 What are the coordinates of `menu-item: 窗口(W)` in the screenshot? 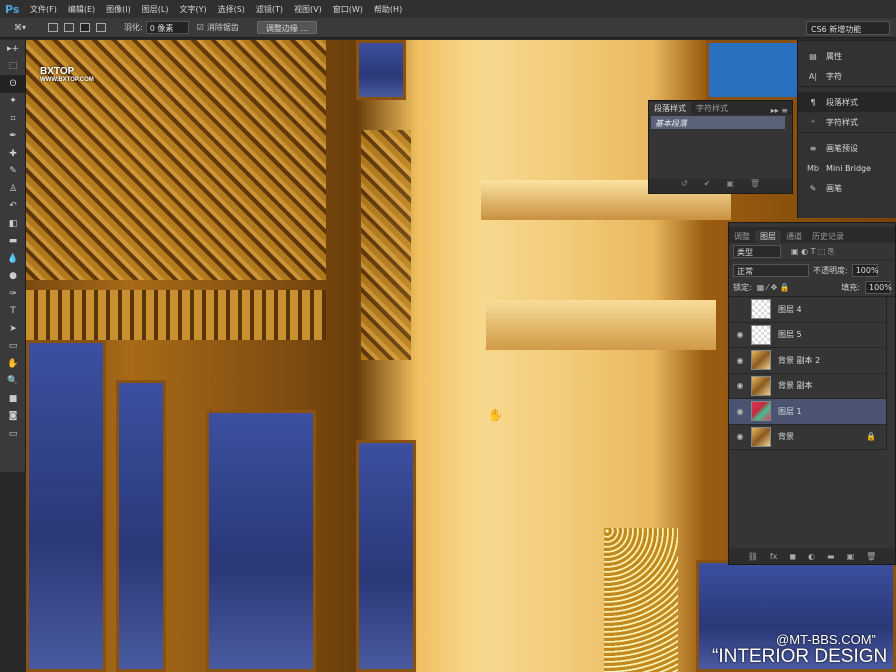 It's located at (348, 9).